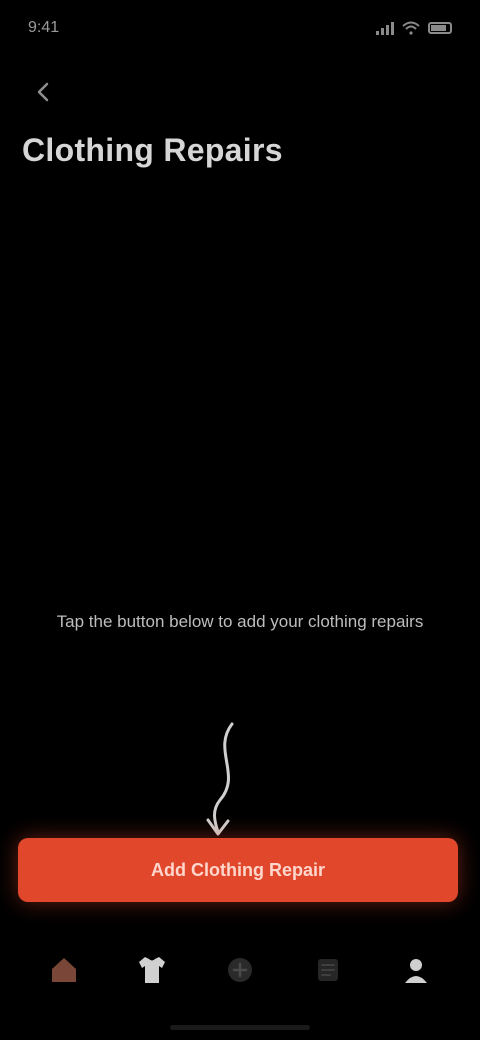 This screenshot has height=1040, width=480. Describe the element at coordinates (385, 28) in the screenshot. I see `signal-icon` at that location.